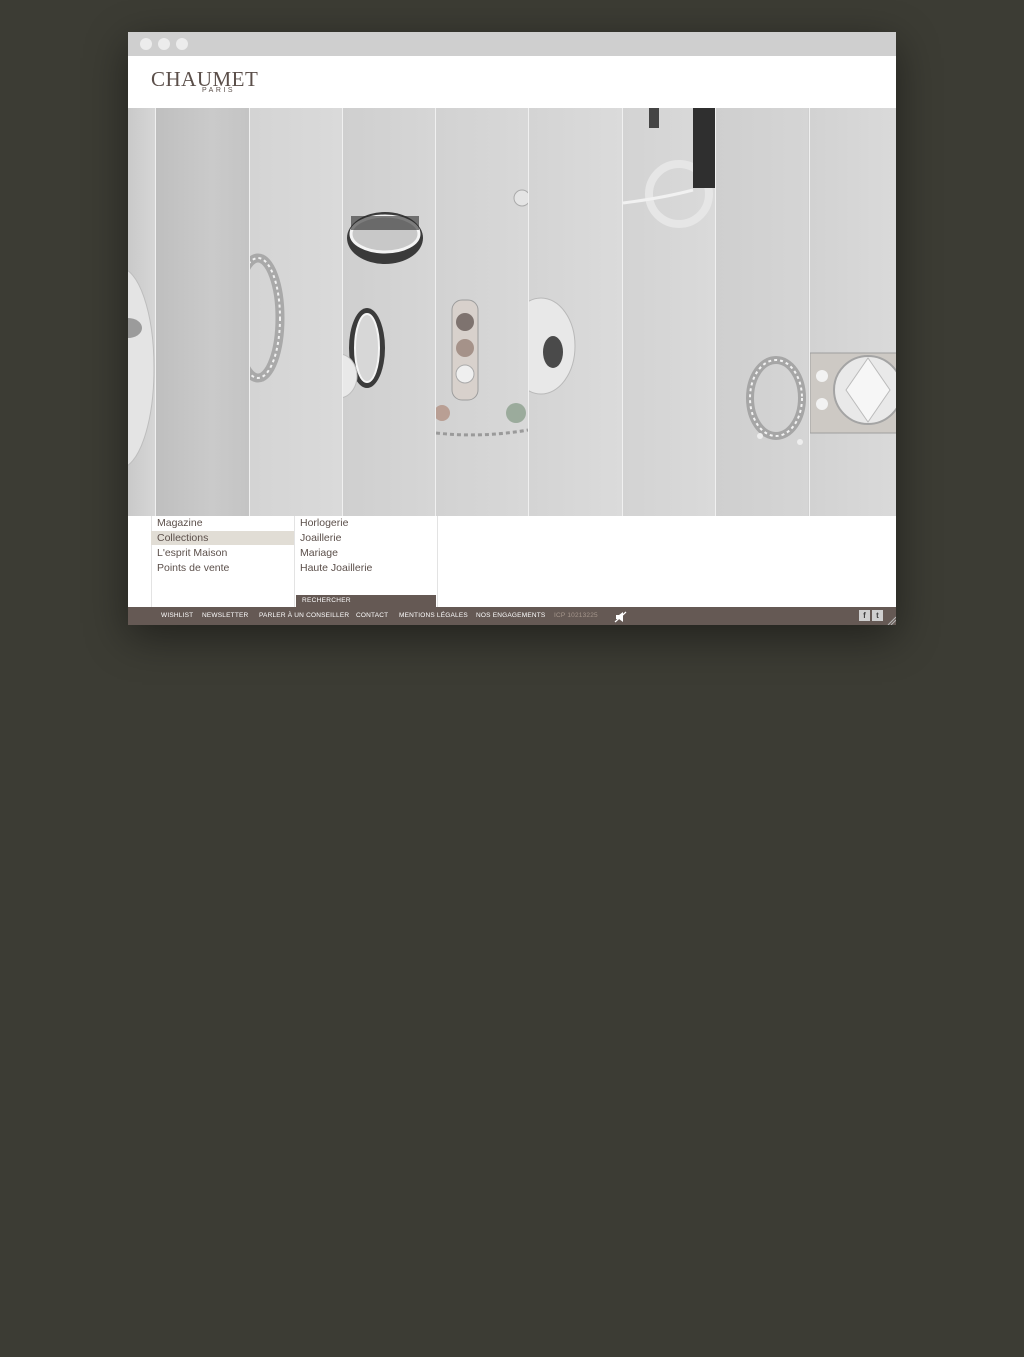 The image size is (1024, 1357). What do you see at coordinates (222, 538) in the screenshot?
I see `menu-item-collections: Collections` at bounding box center [222, 538].